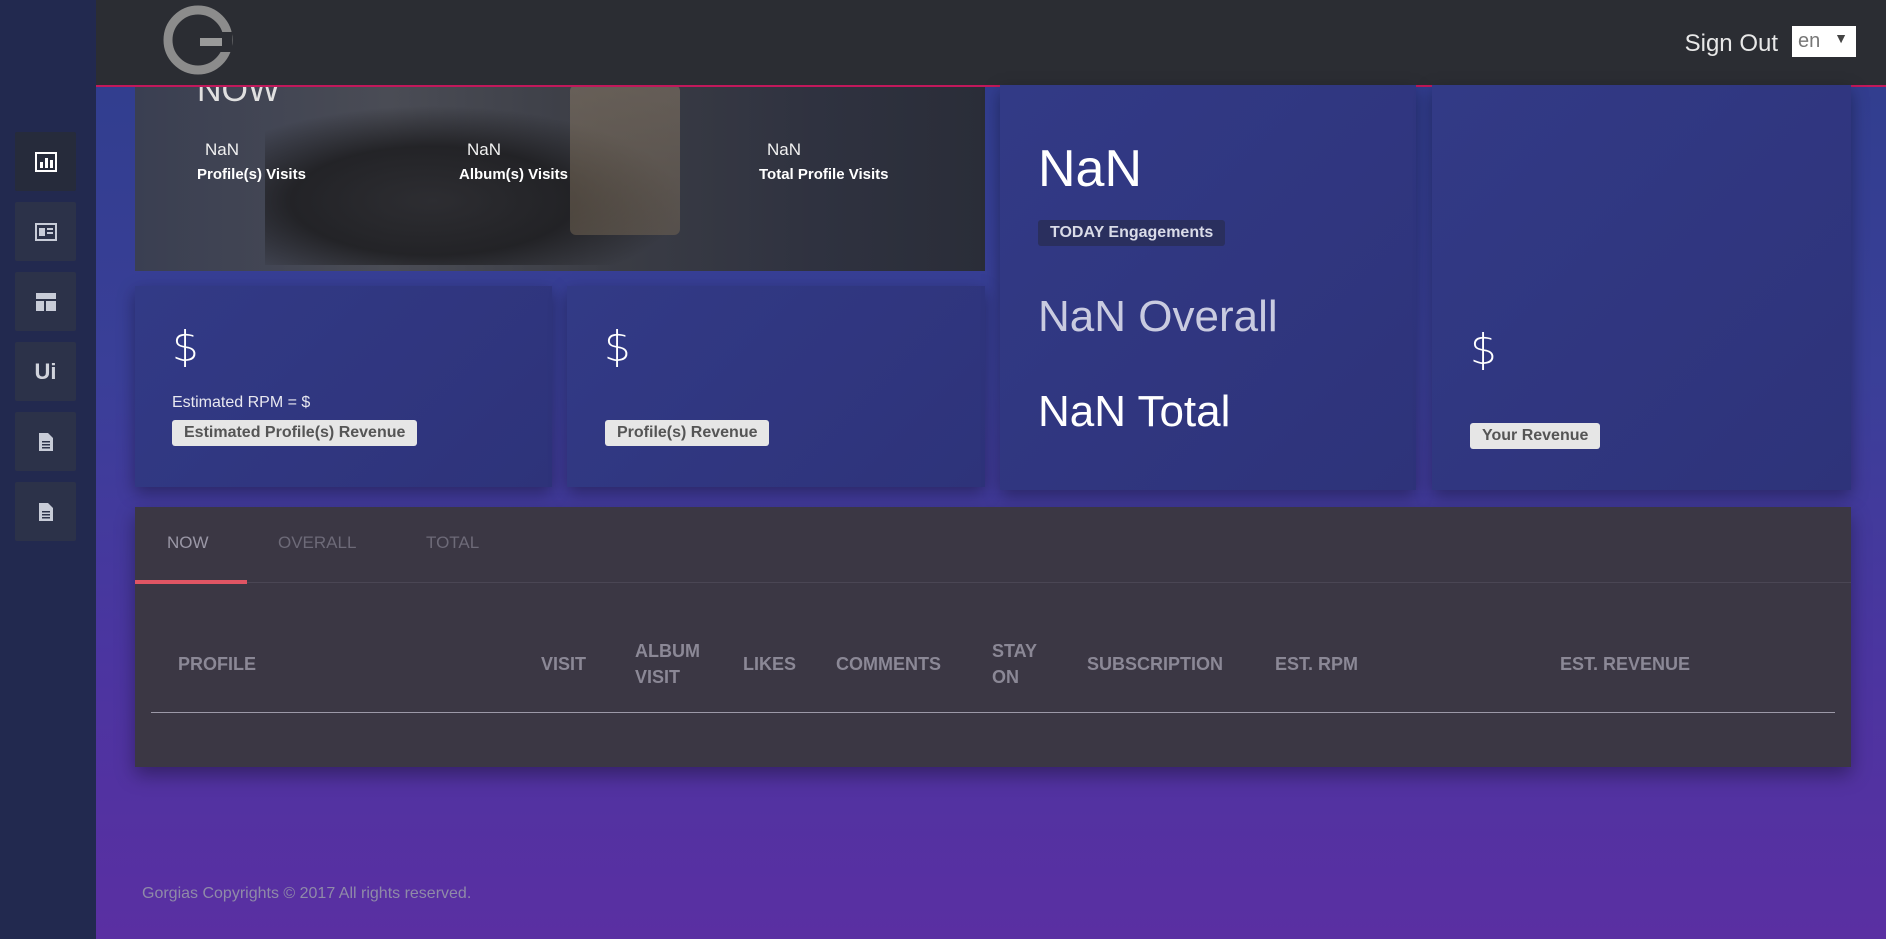 Image resolution: width=1886 pixels, height=939 pixels. What do you see at coordinates (625, 160) in the screenshot?
I see `hero-image-figure` at bounding box center [625, 160].